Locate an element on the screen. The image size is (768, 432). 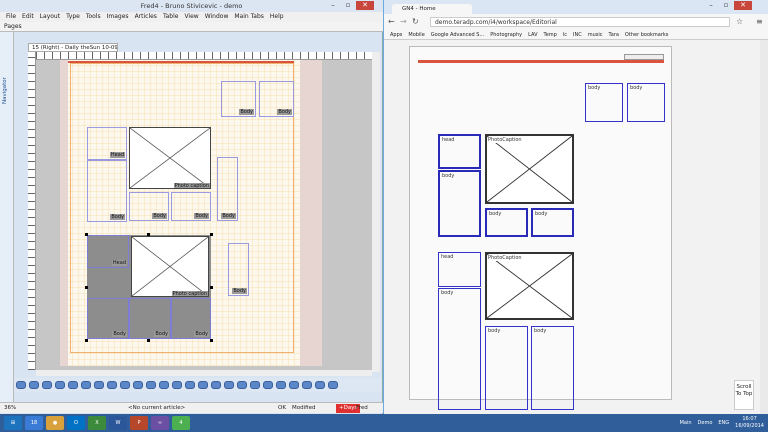
web-head-frame: head is located at coordinates (459, 269).